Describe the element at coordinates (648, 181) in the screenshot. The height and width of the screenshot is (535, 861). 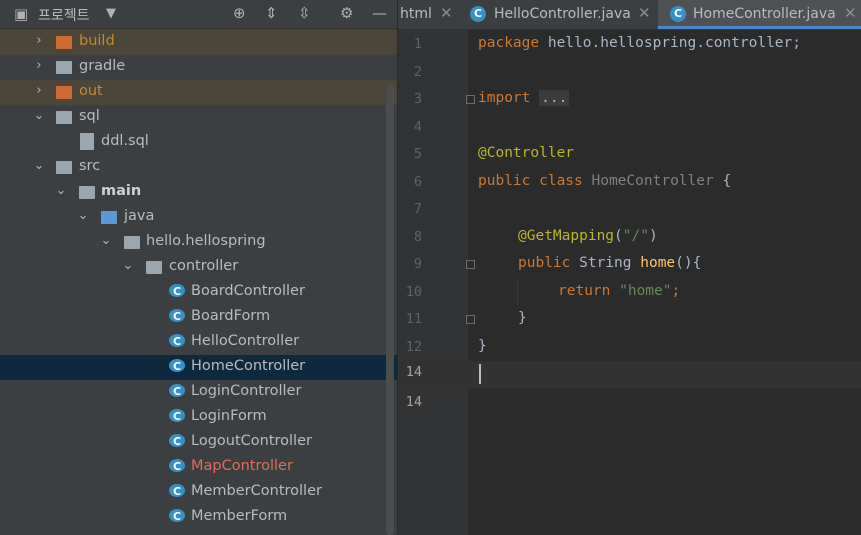
I see `code-token: HomeController` at that location.